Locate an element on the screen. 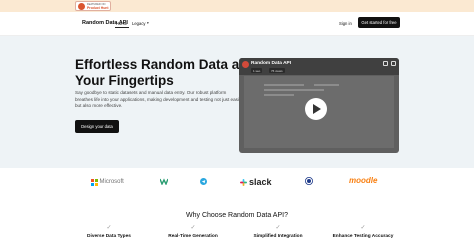 The image size is (474, 248). play-button is located at coordinates (316, 109).